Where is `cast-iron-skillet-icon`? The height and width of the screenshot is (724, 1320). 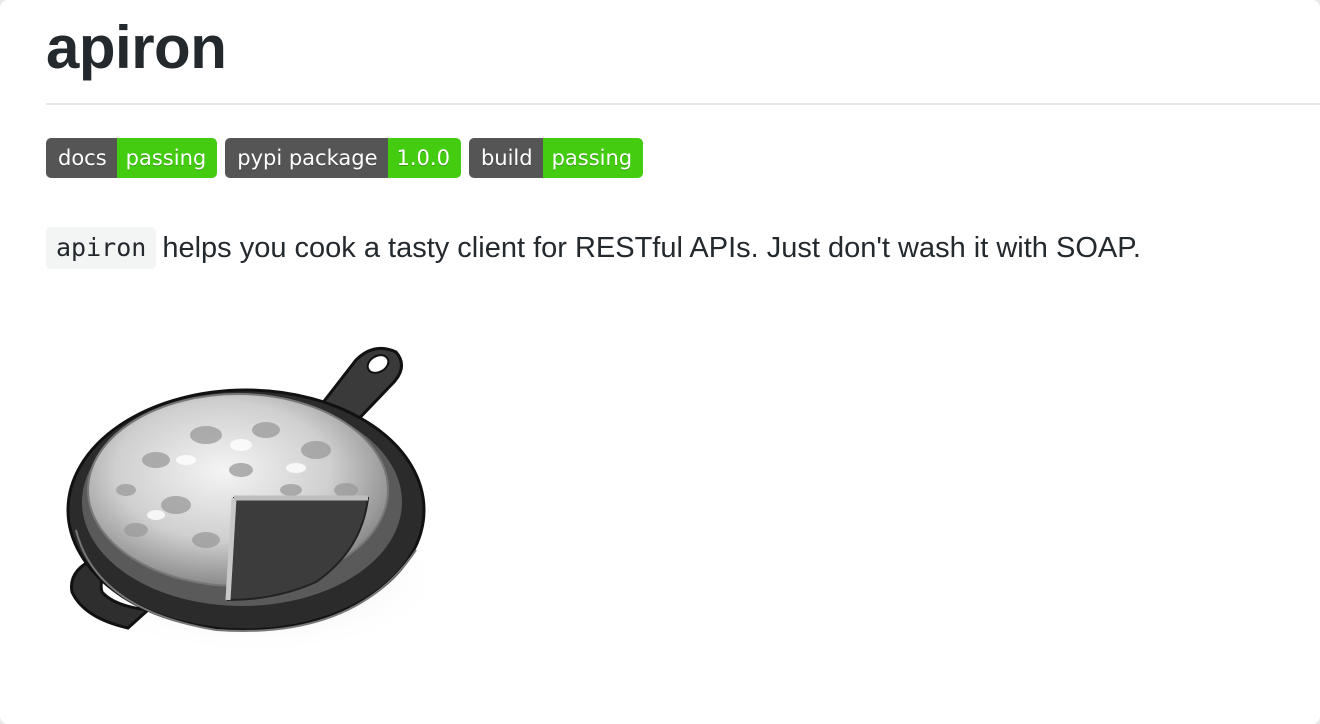 cast-iron-skillet-icon is located at coordinates (256, 495).